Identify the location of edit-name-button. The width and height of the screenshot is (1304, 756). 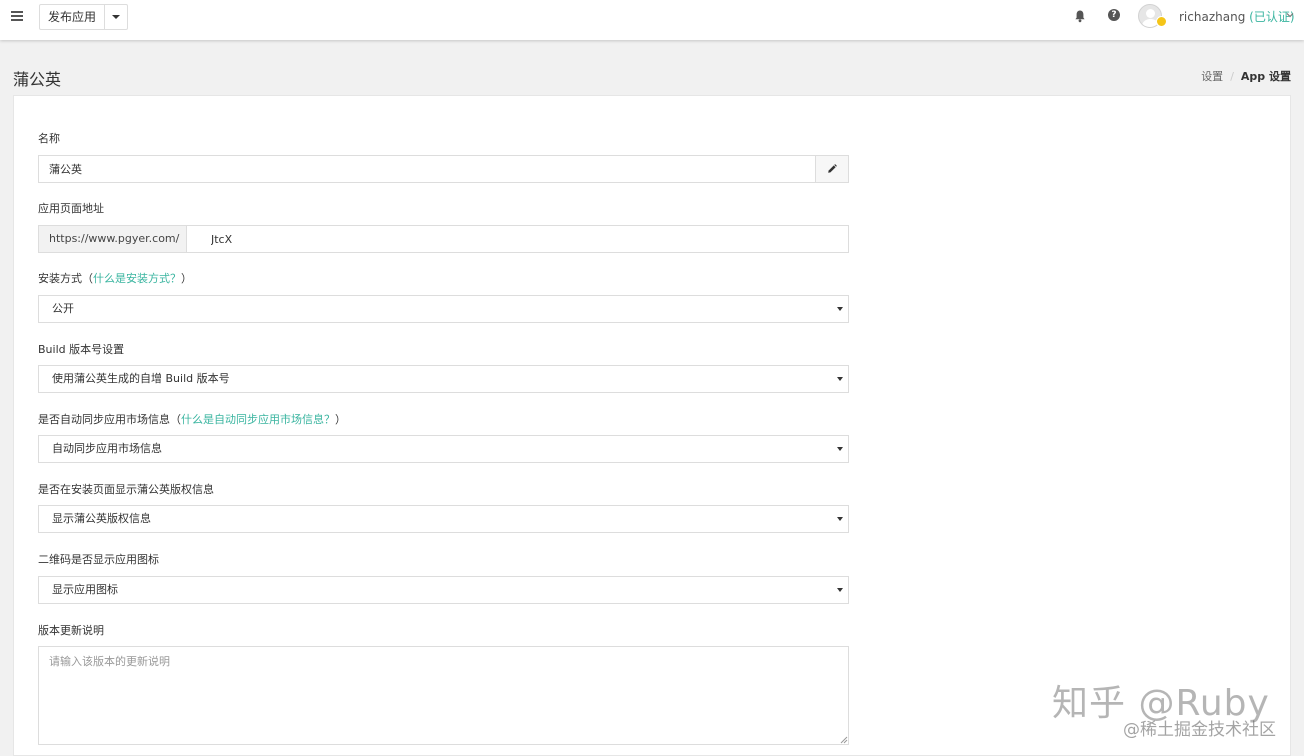
(831, 169).